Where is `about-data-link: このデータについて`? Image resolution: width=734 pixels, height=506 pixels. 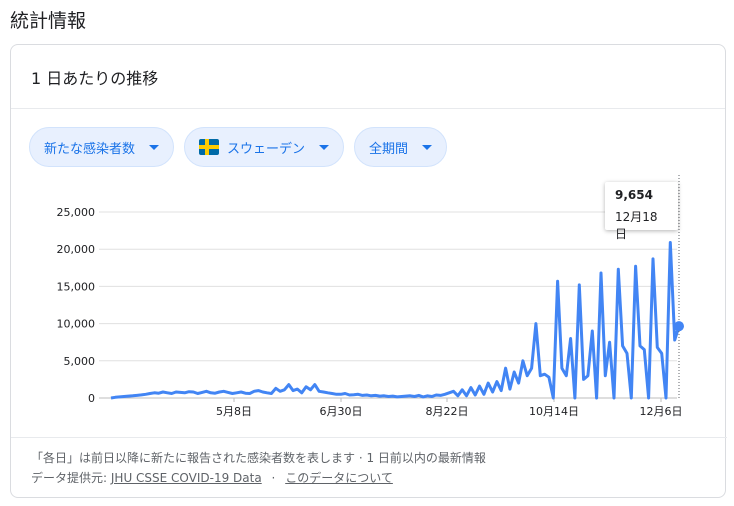
about-data-link: このデータについて is located at coordinates (339, 478).